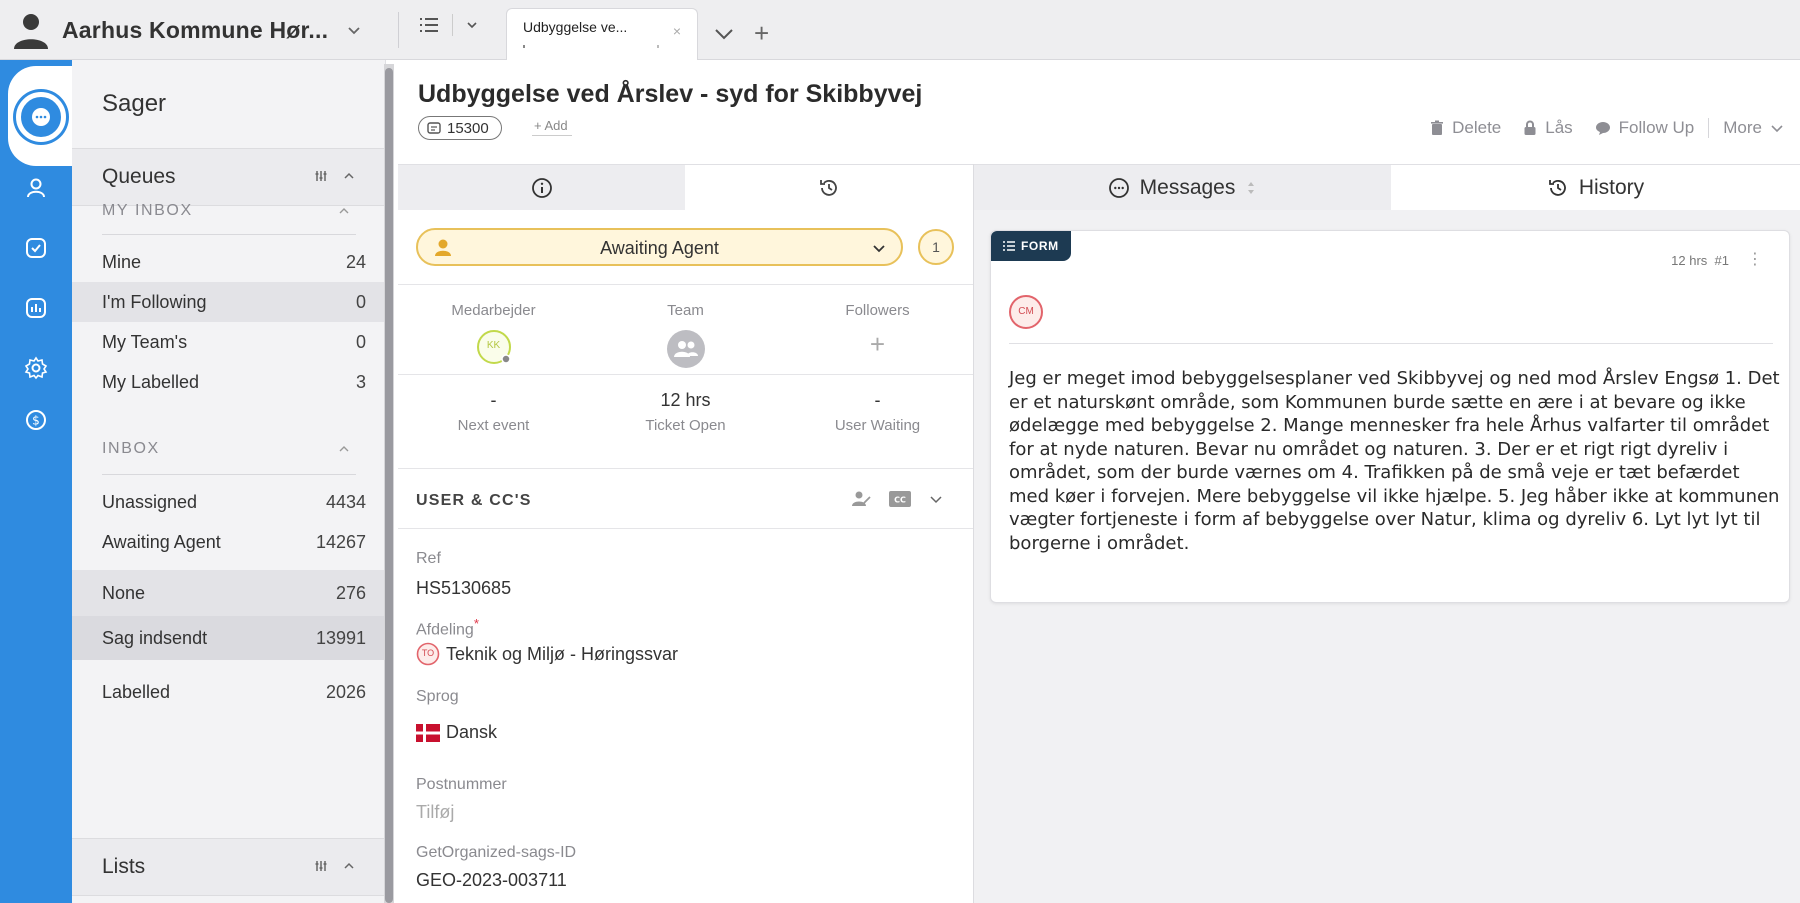 The width and height of the screenshot is (1800, 903). I want to click on user-cc-header: USER & CC'S, so click(474, 501).